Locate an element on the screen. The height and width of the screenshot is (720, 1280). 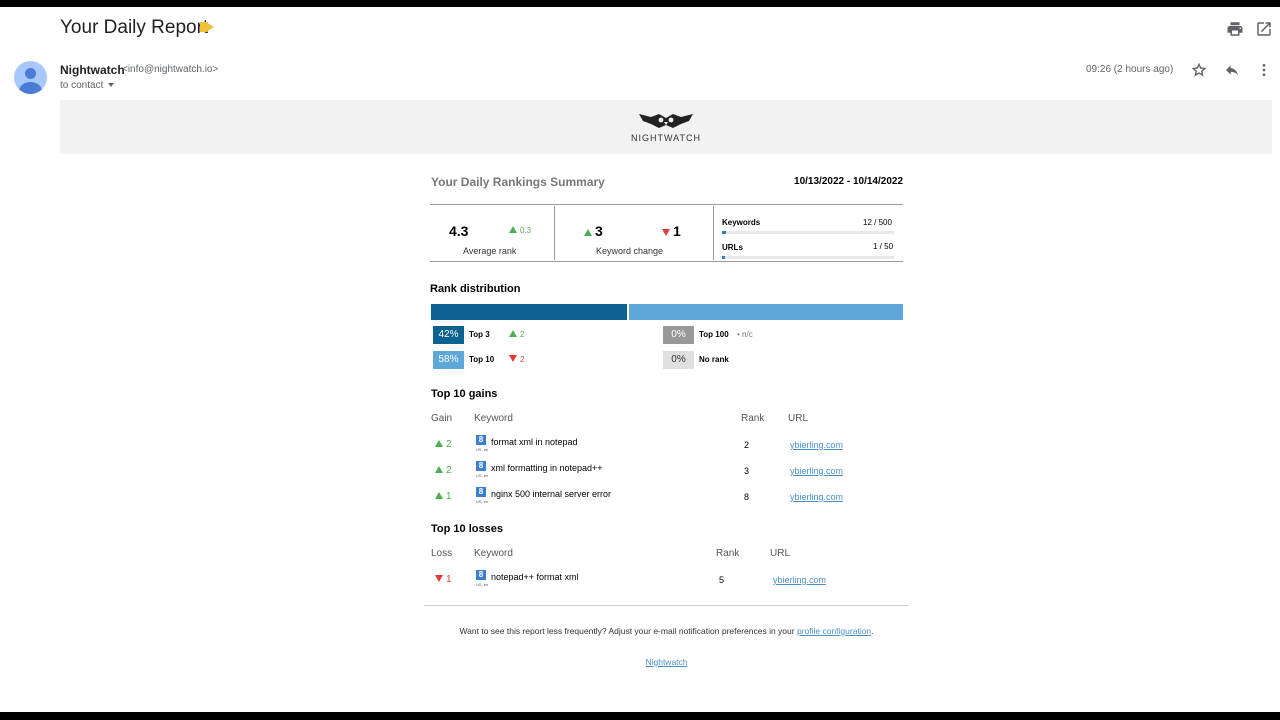
losses-header-keyword: Keyword is located at coordinates (493, 553).